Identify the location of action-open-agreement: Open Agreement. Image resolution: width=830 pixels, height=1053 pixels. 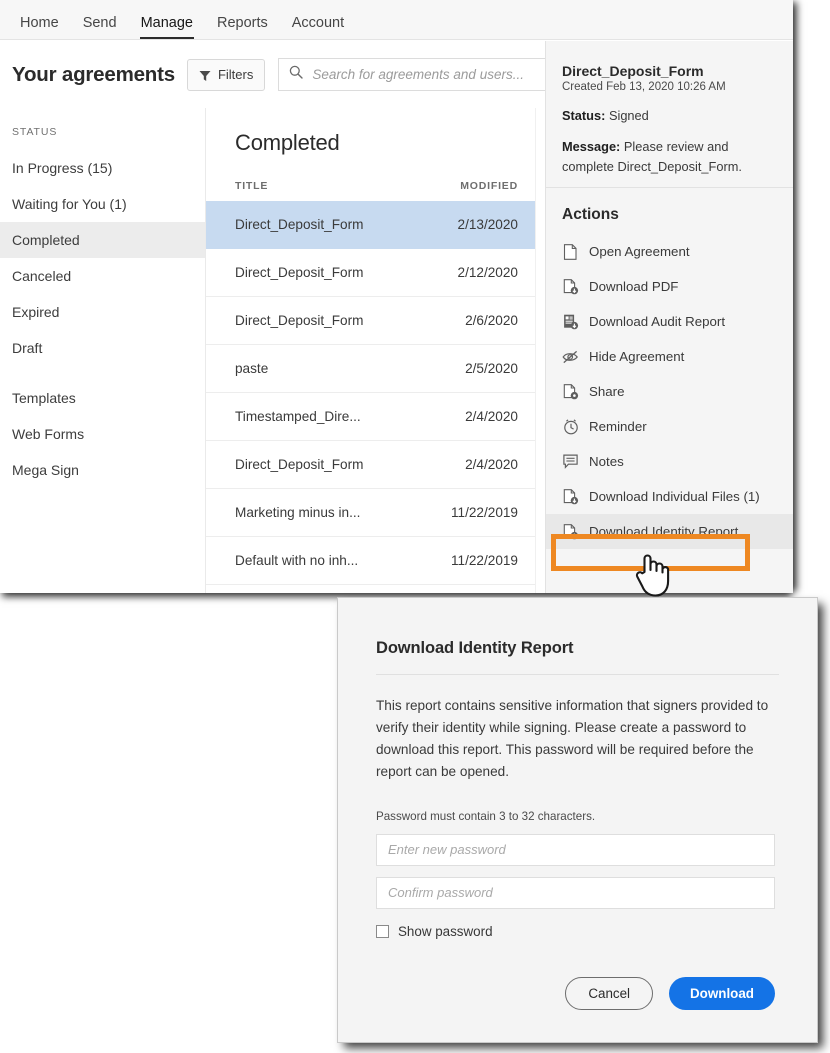
(669, 251).